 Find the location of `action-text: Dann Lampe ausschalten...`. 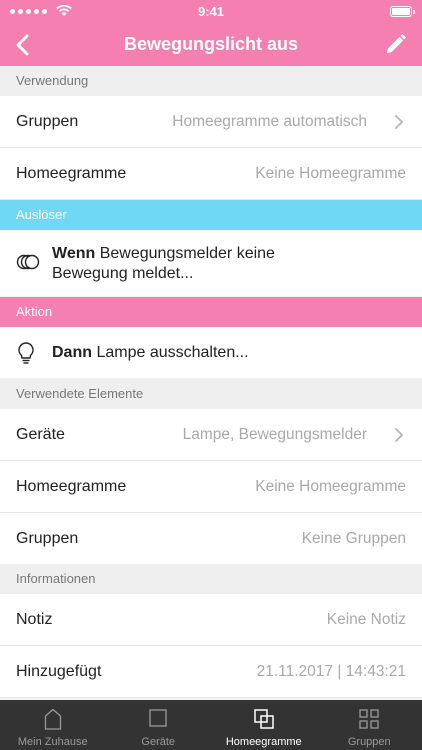

action-text: Dann Lampe ausschalten... is located at coordinates (150, 353).